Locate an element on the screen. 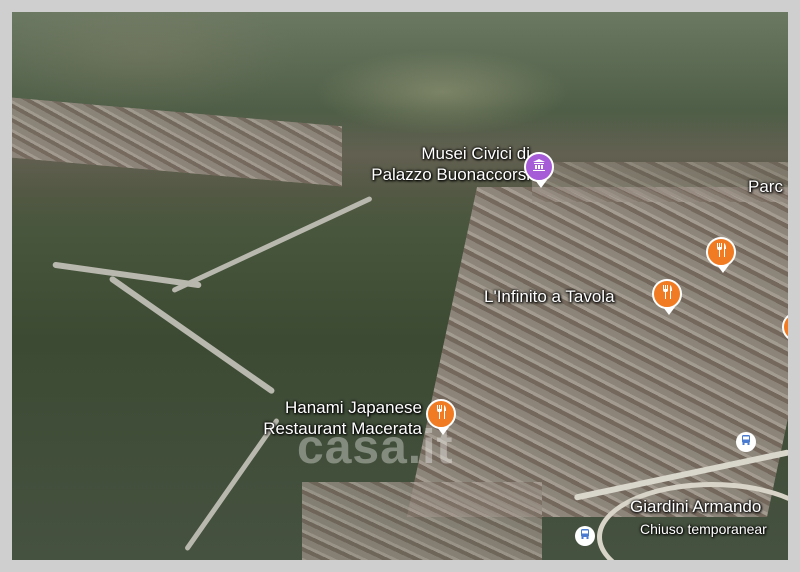  museum-icon is located at coordinates (539, 167).